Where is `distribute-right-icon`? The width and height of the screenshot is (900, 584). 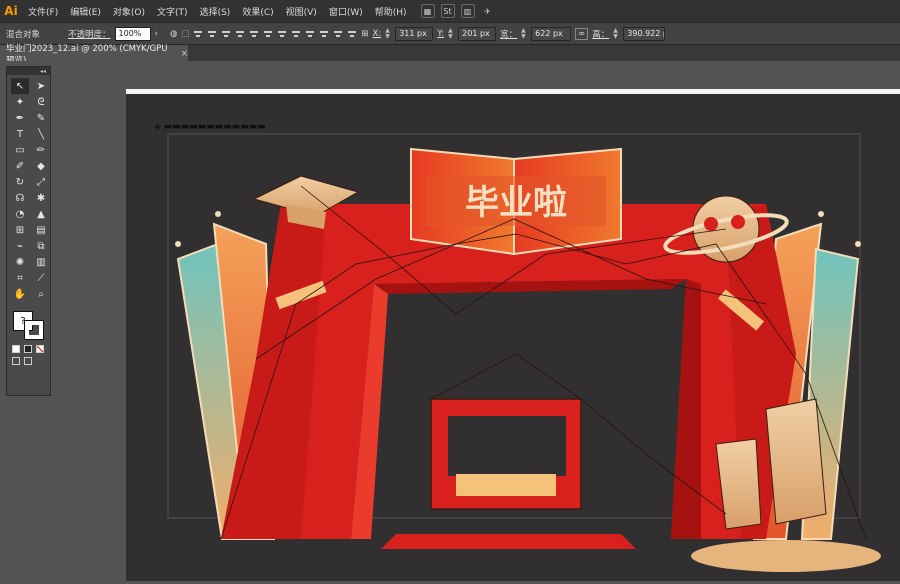
distribute-right-icon is located at coordinates (352, 34).